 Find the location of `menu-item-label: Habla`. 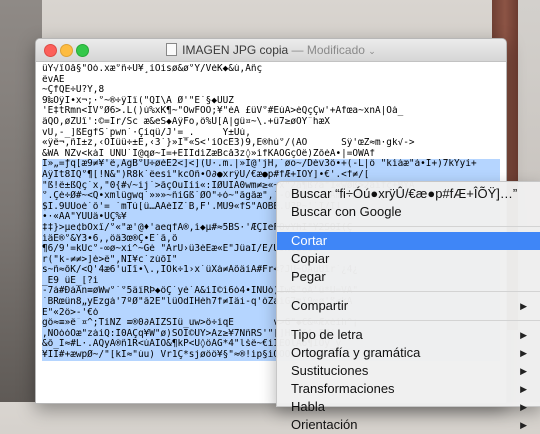

menu-item-label: Habla is located at coordinates (308, 406).